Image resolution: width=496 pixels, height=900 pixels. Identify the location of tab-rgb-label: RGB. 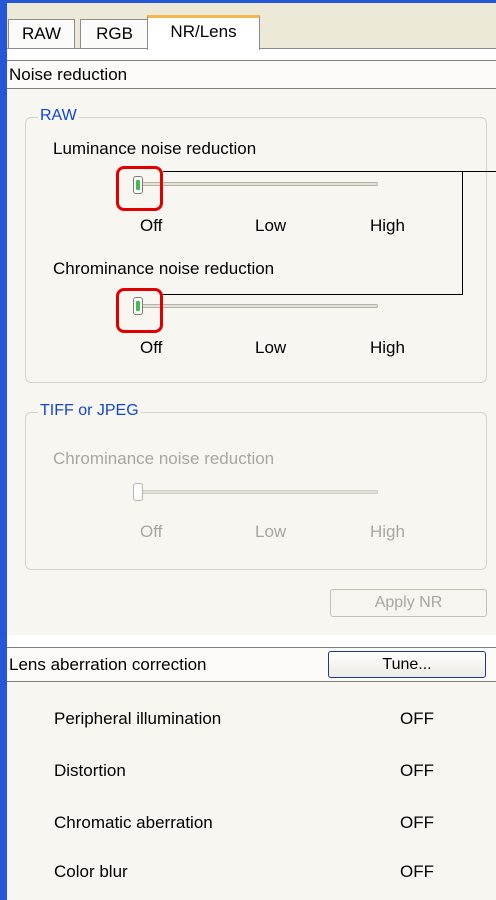
(114, 33).